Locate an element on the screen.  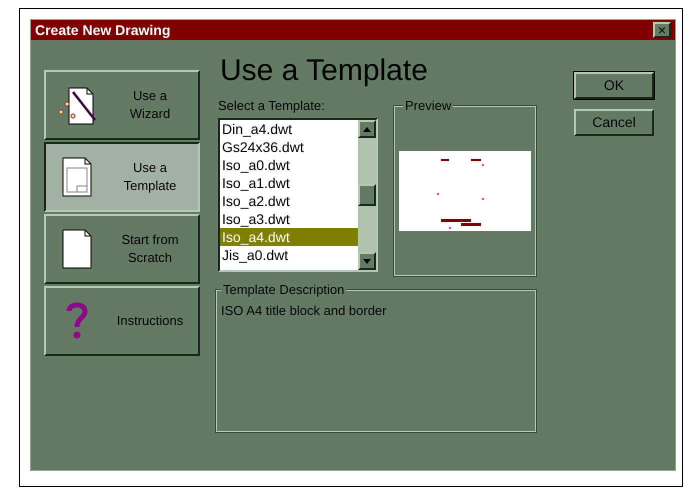
template-item: Iso_a0.dwt is located at coordinates (289, 165).